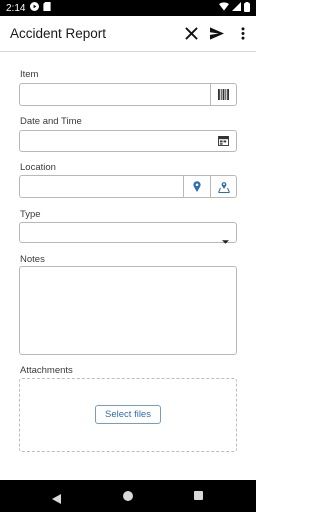 This screenshot has width=320, height=512. Describe the element at coordinates (16, 8) in the screenshot. I see `status-time: 2:14` at that location.